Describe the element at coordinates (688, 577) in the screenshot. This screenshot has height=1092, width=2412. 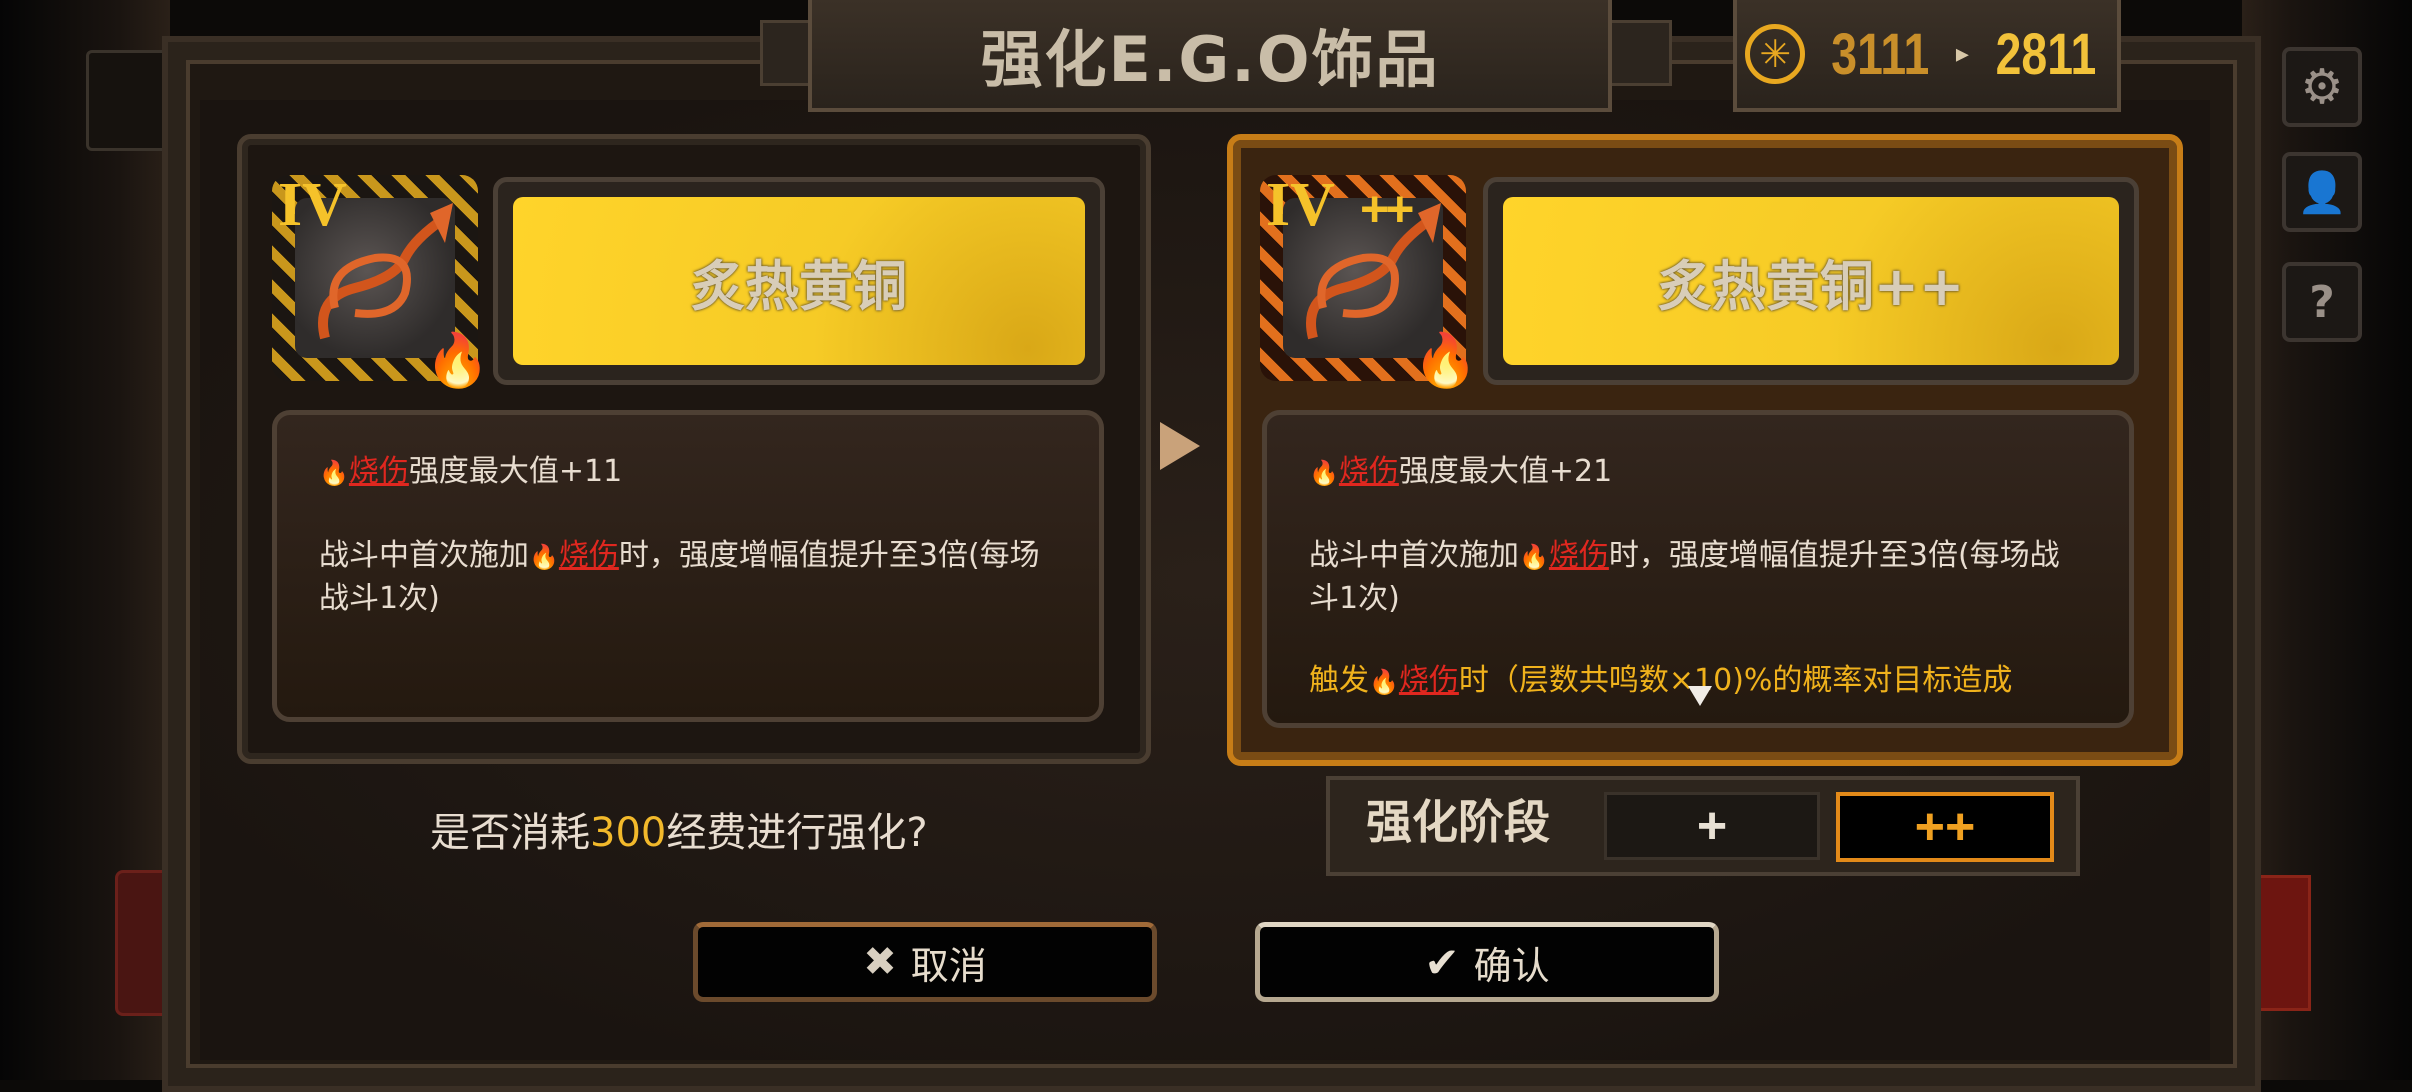
I see `current-effect-2: 战斗中首次施加🔥烧伤时，强度增幅值提升至3倍(每场战斗1次)` at that location.